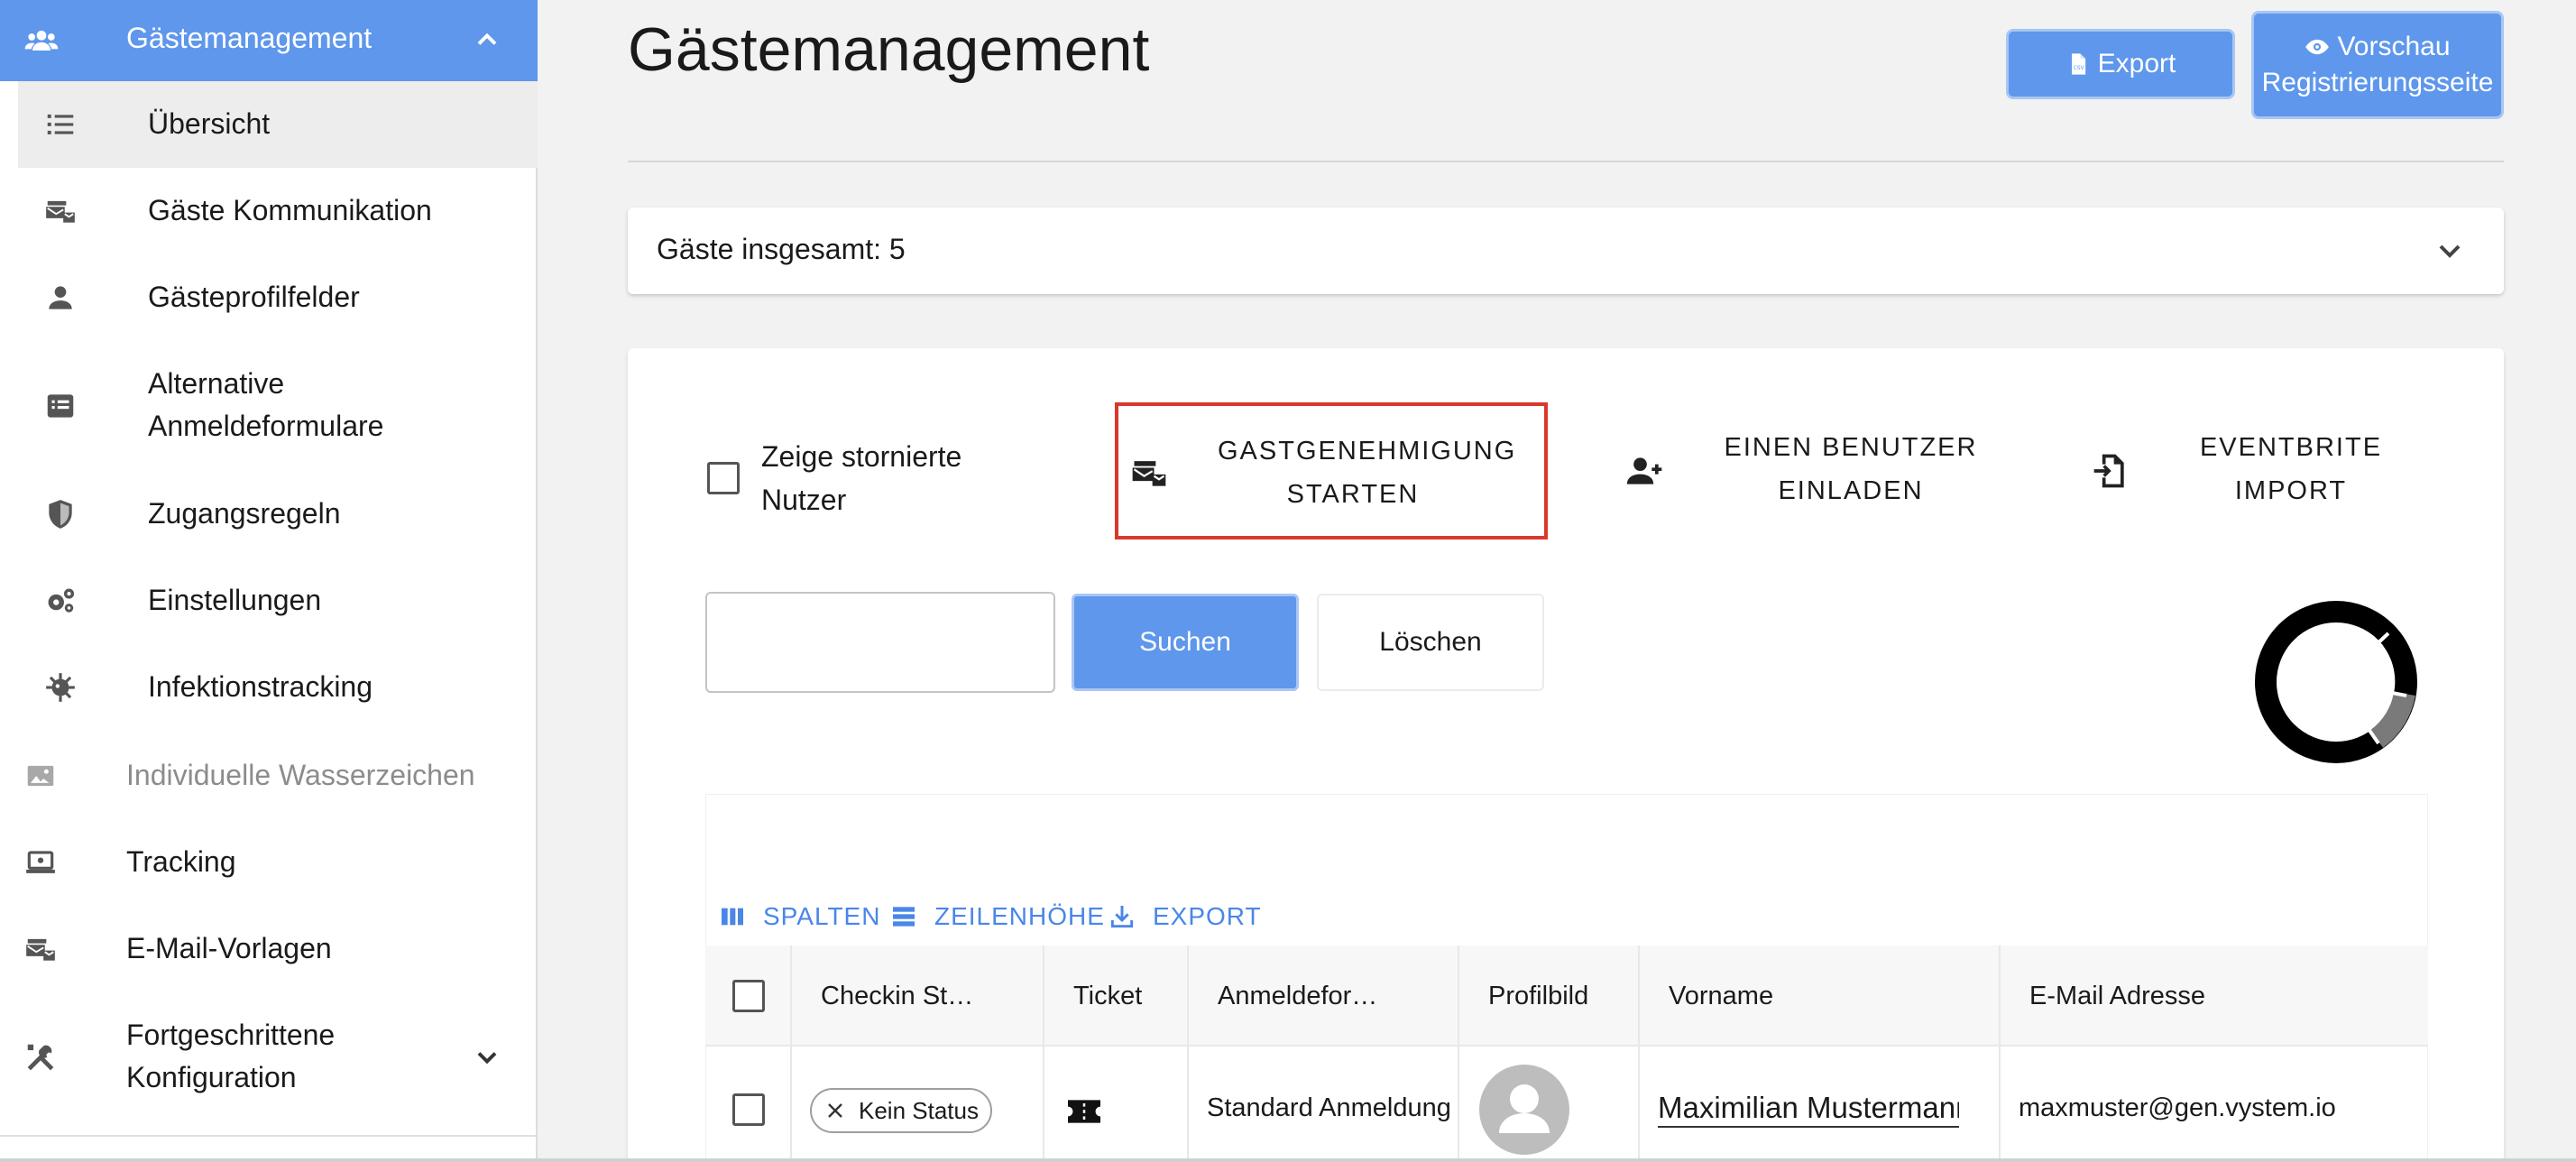 The height and width of the screenshot is (1162, 2576). What do you see at coordinates (1566, 161) in the screenshot?
I see `title-divider` at bounding box center [1566, 161].